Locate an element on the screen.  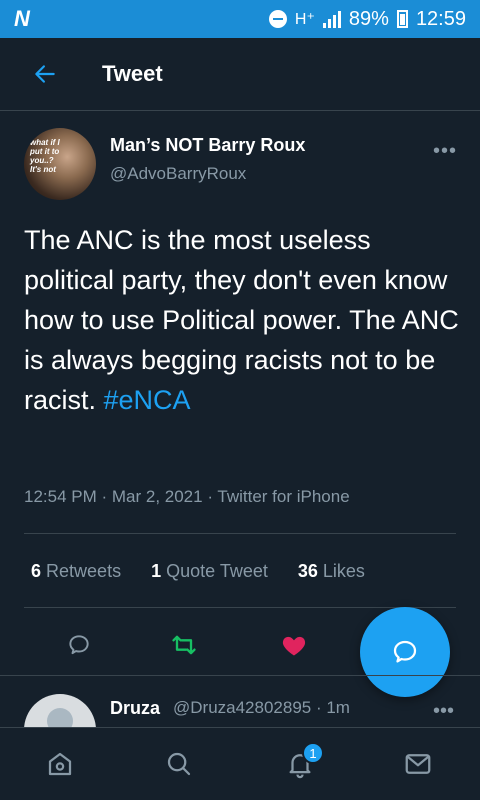
author-avatar: what if I put it to you..? It's not is located at coordinates (60, 164).